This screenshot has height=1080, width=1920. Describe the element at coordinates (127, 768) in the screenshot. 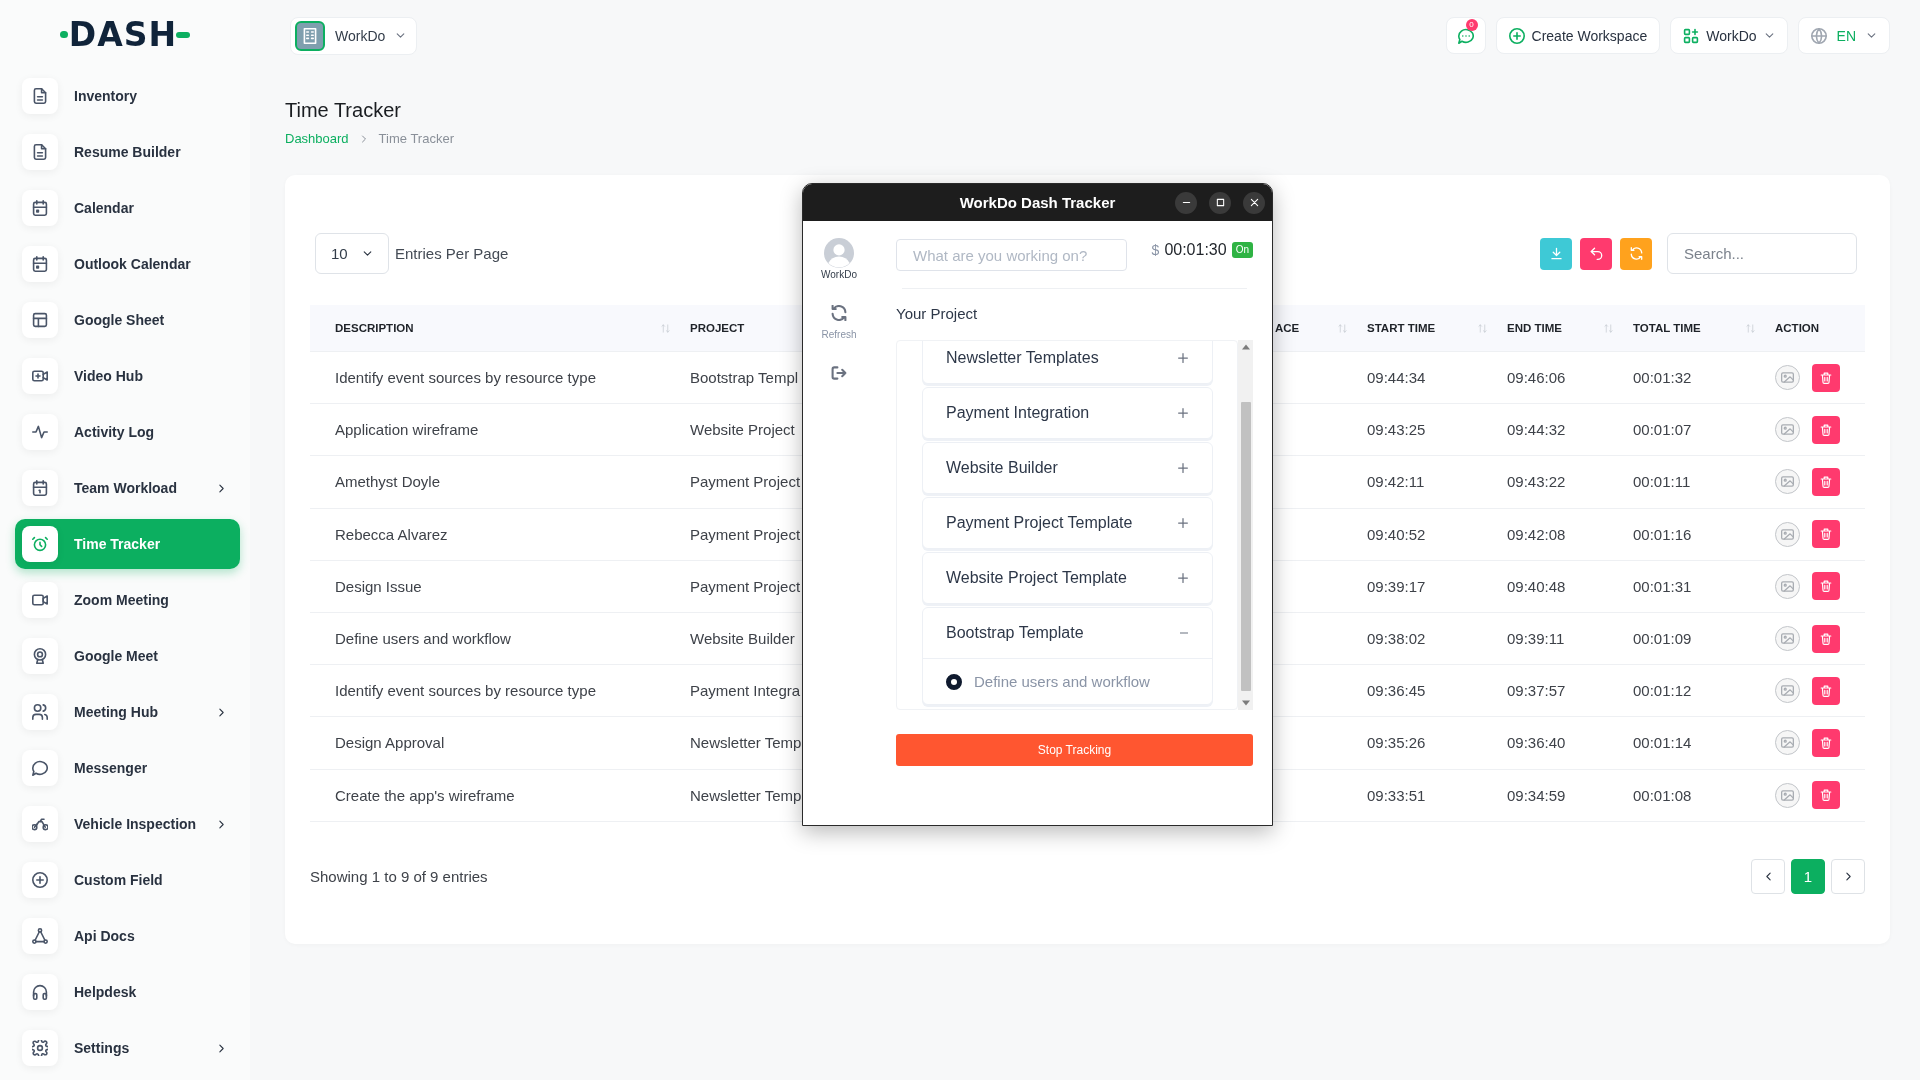

I see `sidebar-item: Messenger` at that location.